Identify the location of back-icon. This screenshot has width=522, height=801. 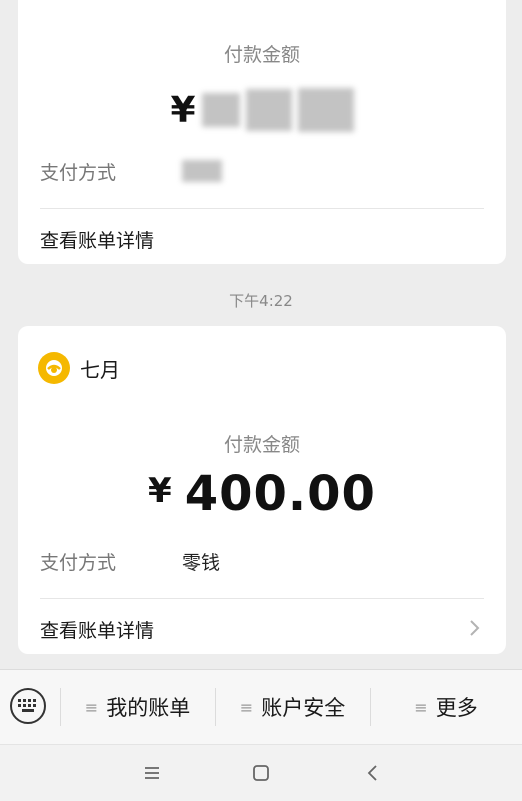
(373, 773).